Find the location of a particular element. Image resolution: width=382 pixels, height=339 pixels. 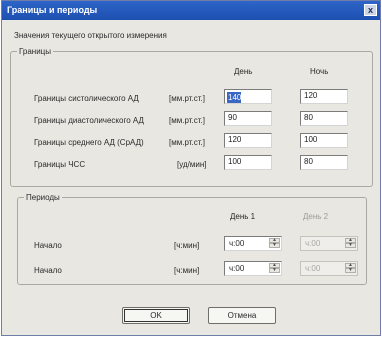

start-1-day1-spinner: ч:00 ▲ ▼ is located at coordinates (253, 243).